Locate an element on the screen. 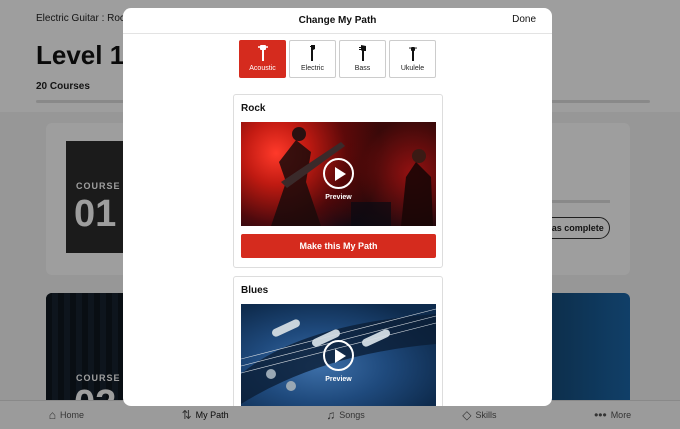 The image size is (680, 429). instrument-tab-ukulele: Ukulele is located at coordinates (412, 59).